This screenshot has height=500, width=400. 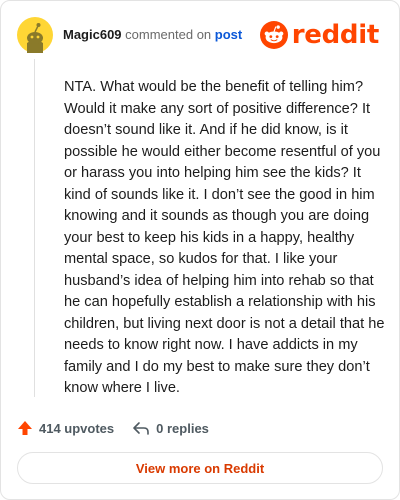 What do you see at coordinates (25, 428) in the screenshot?
I see `upvote-arrow-icon` at bounding box center [25, 428].